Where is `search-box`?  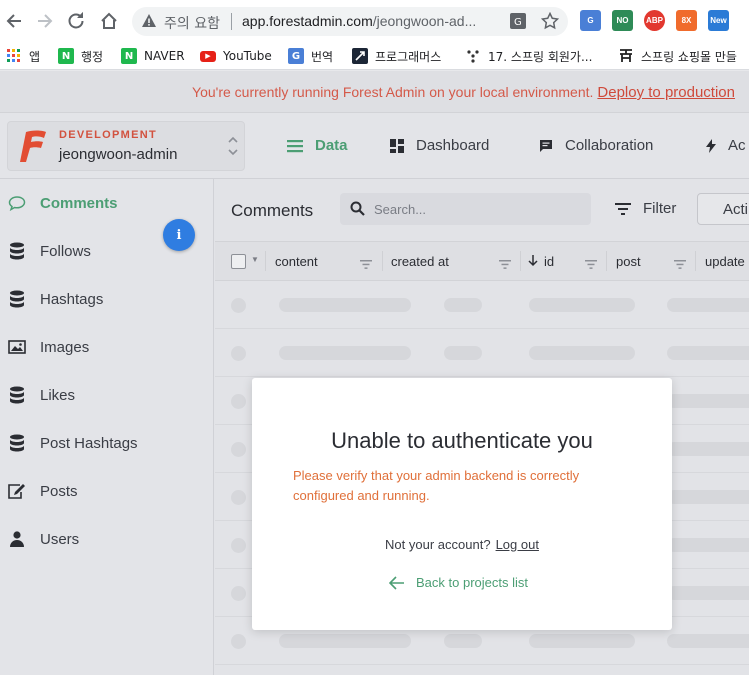
search-box is located at coordinates (465, 209).